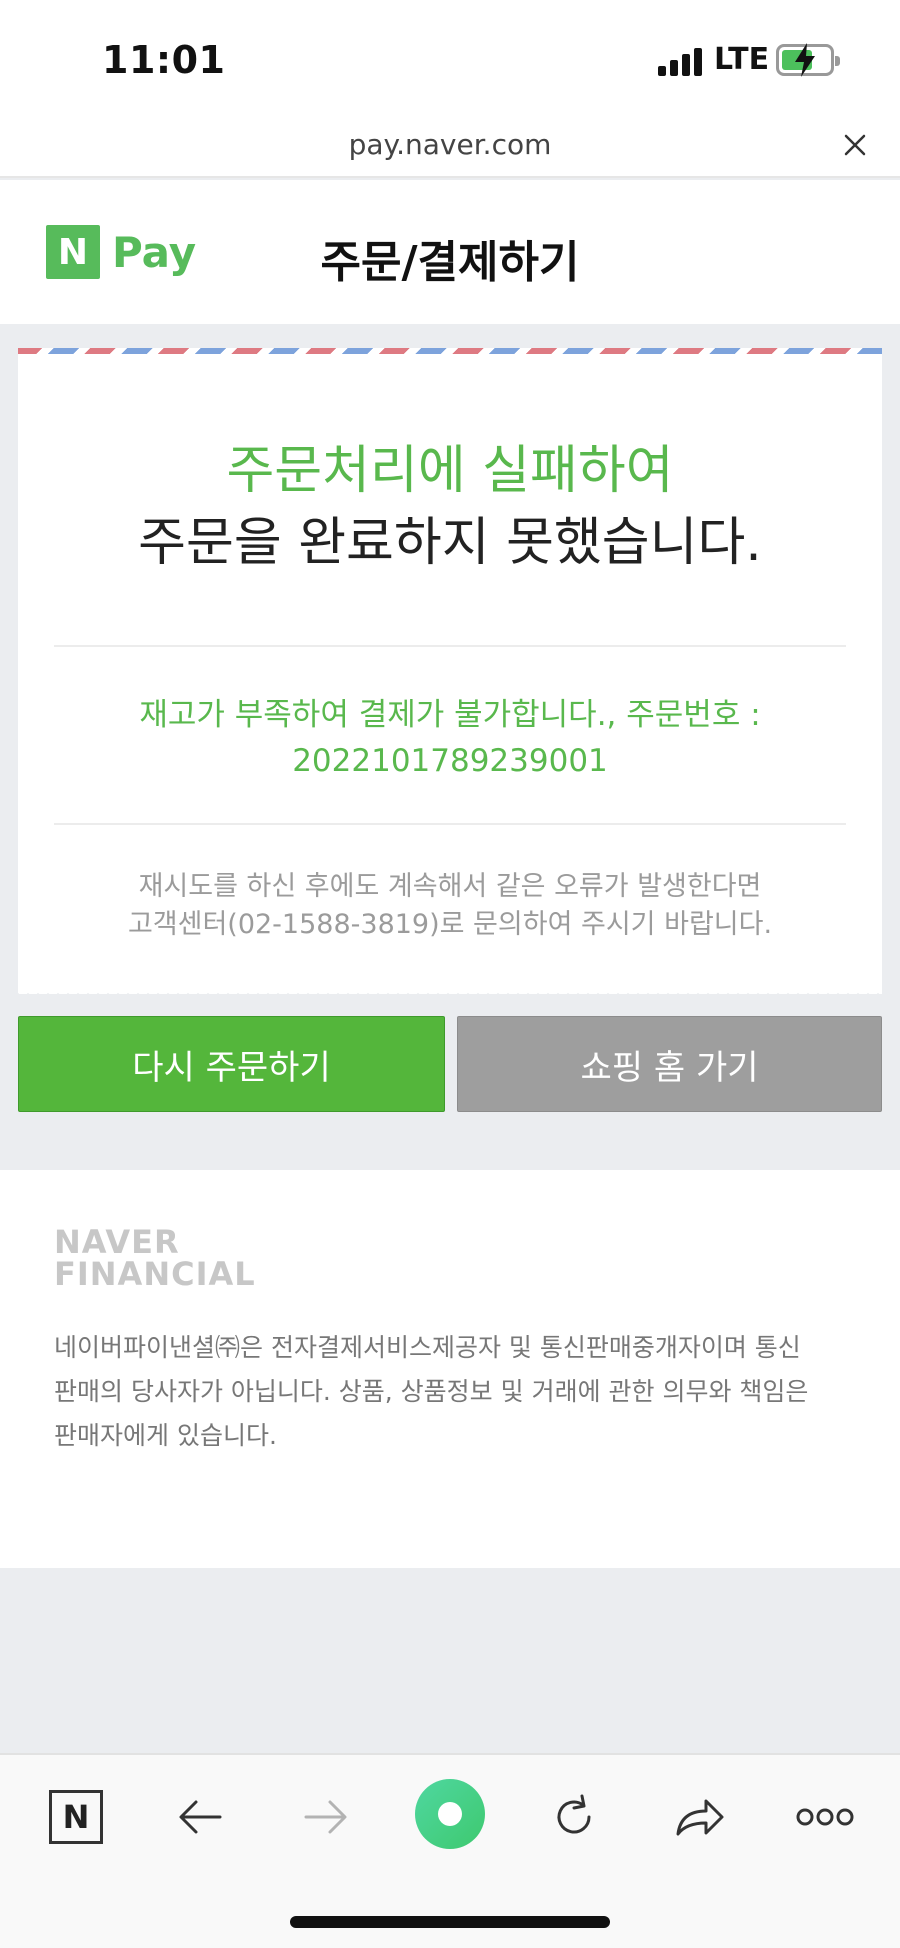  I want to click on status-time: 11:01, so click(164, 60).